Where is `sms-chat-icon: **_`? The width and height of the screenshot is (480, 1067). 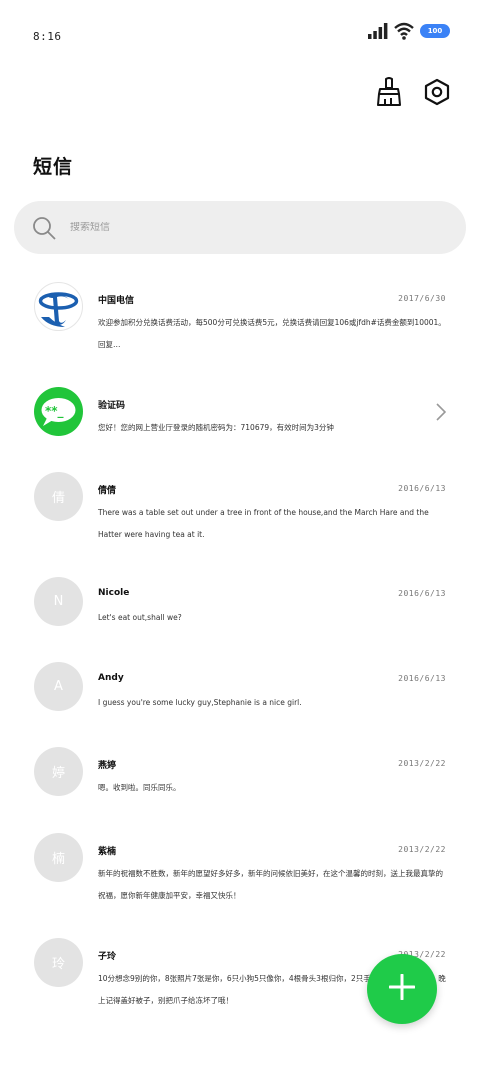
sms-chat-icon: **_ is located at coordinates (58, 411).